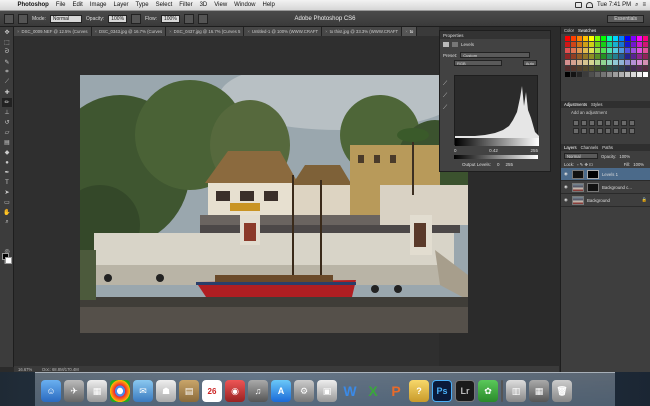 This screenshot has height=406, width=650. Describe the element at coordinates (587, 30) in the screenshot. I see `tab-swatches: Swatches` at that location.